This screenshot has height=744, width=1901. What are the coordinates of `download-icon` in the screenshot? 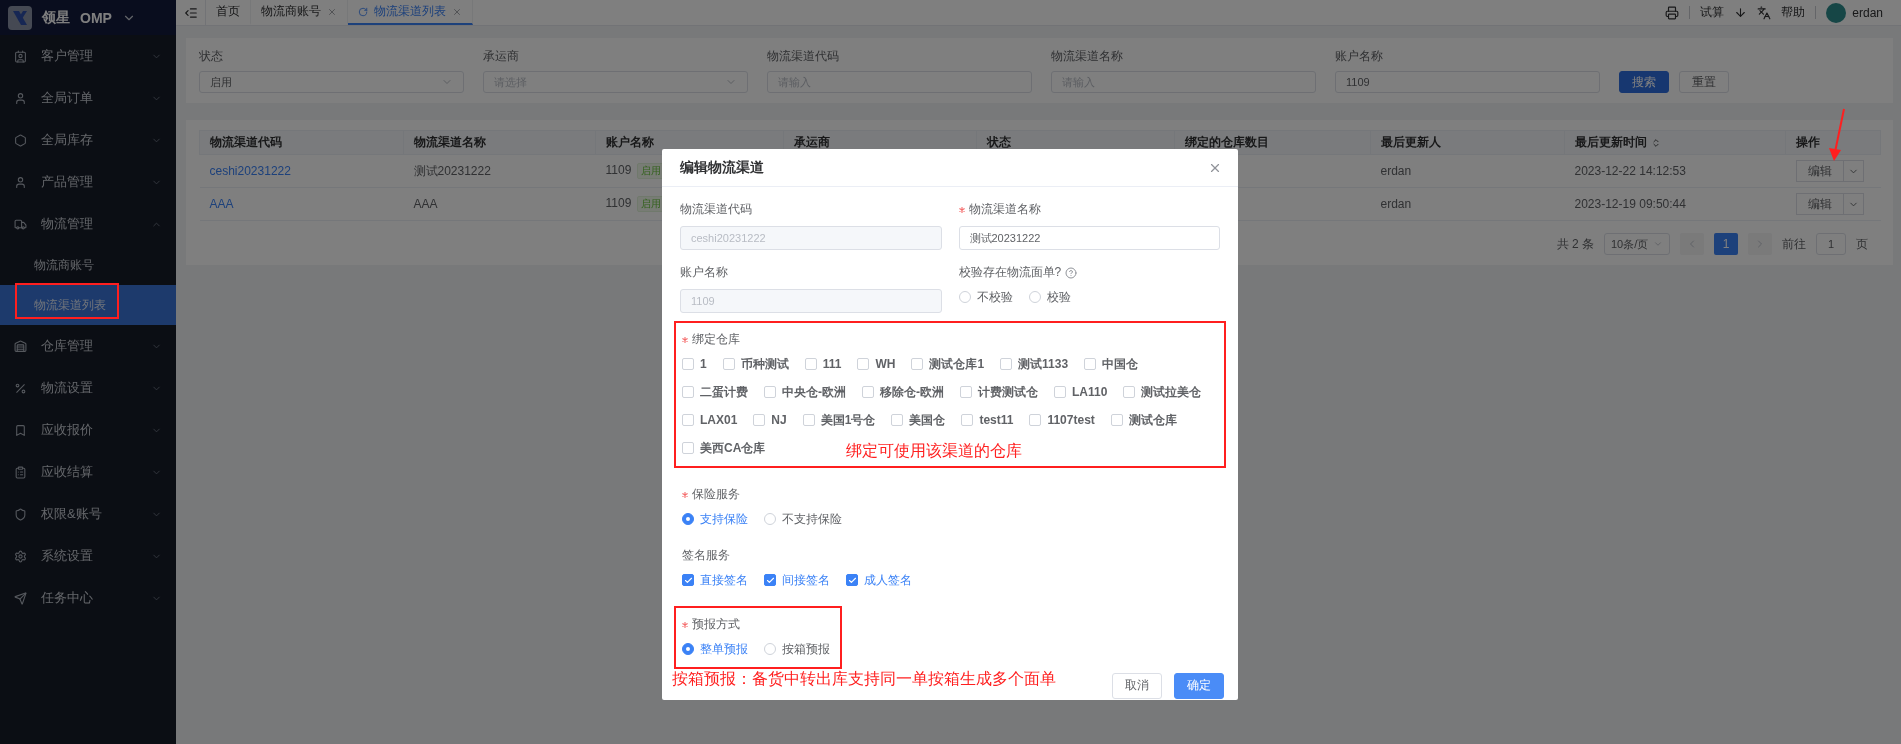 It's located at (1741, 12).